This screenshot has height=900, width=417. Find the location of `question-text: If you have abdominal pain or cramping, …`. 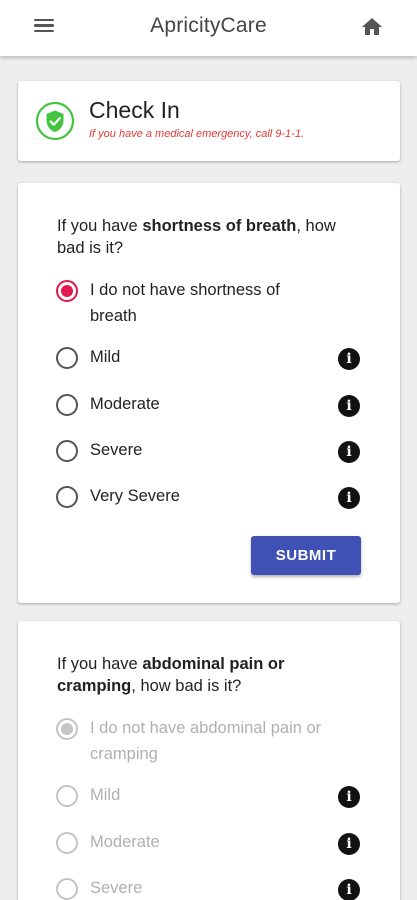

question-text: If you have abdominal pain or cramping, … is located at coordinates (212, 675).